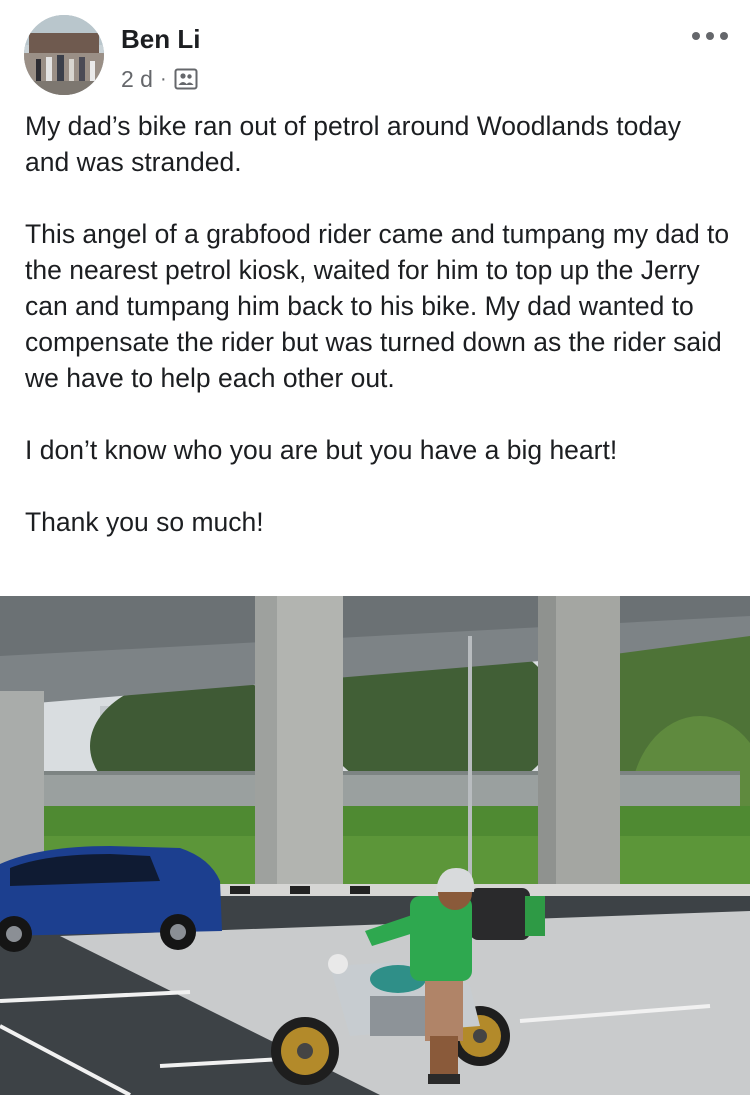  What do you see at coordinates (710, 36) in the screenshot?
I see `more-options-button` at bounding box center [710, 36].